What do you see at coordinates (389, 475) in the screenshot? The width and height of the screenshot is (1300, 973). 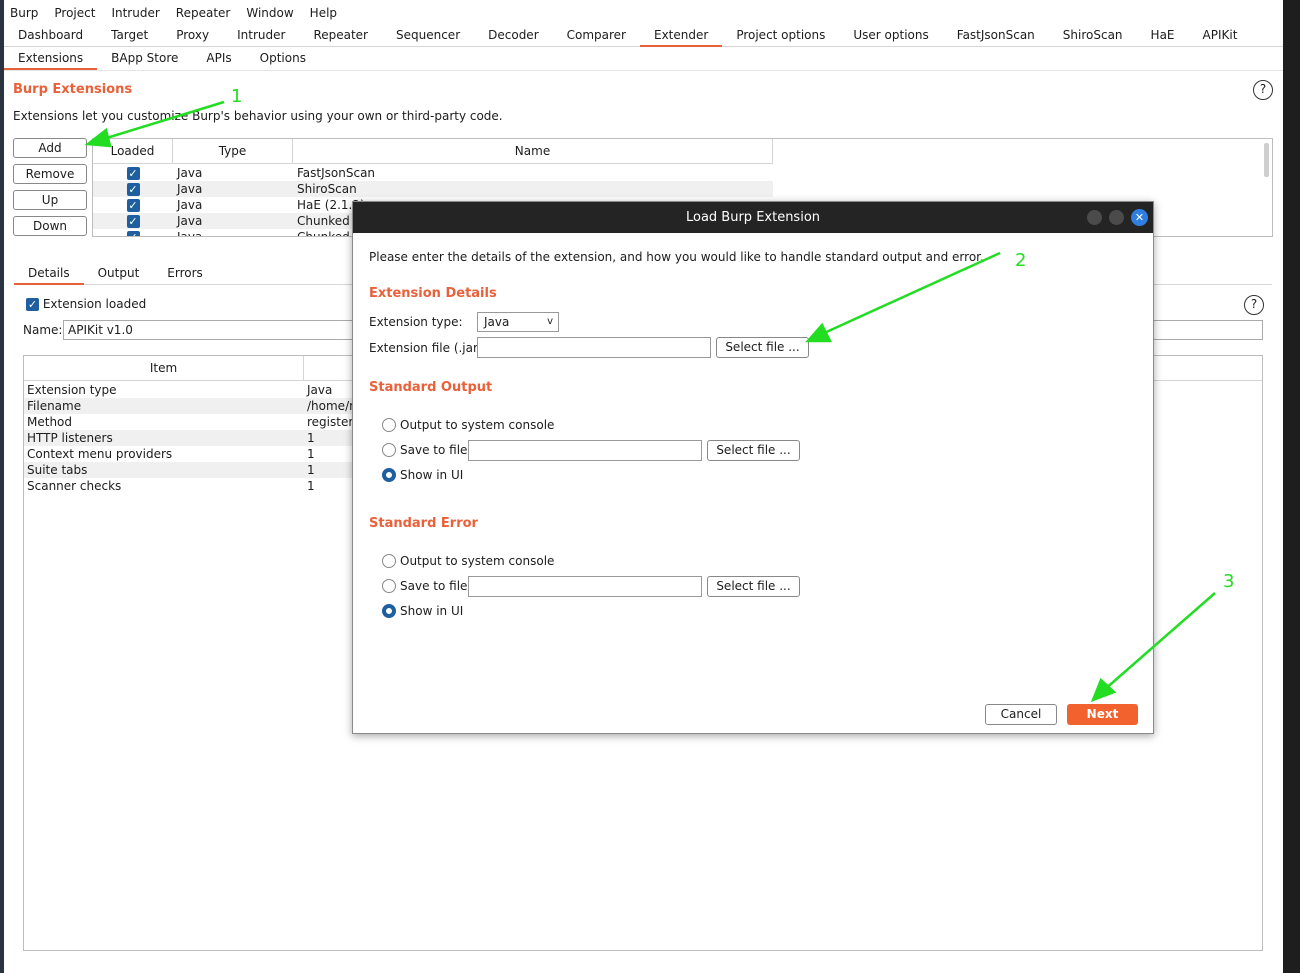 I see `output-ui-radio` at bounding box center [389, 475].